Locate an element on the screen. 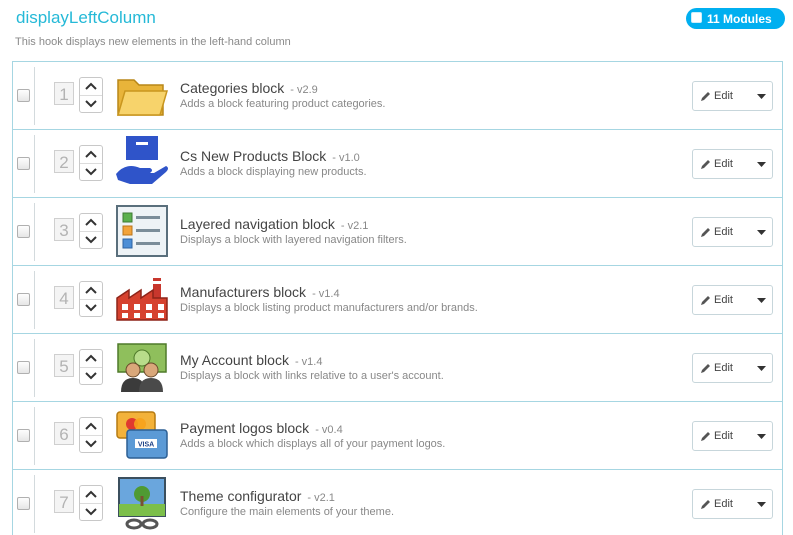  module-title: Manufacturers block is located at coordinates (243, 292).